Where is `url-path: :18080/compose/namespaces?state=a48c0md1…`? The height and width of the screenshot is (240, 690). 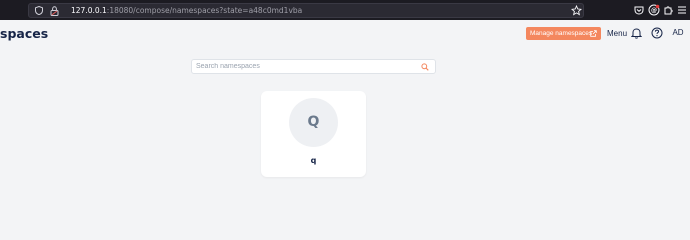 url-path: :18080/compose/namespaces?state=a48c0md1… is located at coordinates (204, 10).